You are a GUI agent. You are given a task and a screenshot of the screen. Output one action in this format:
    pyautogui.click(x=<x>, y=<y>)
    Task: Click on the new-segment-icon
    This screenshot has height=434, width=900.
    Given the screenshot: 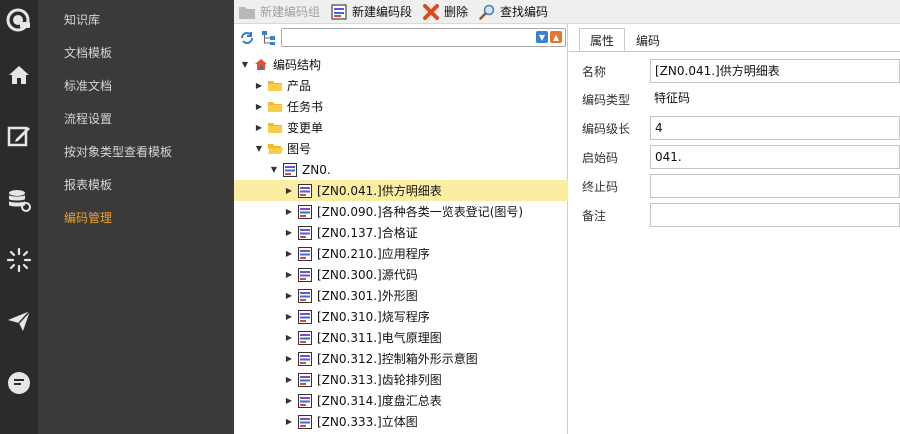 What is the action you would take?
    pyautogui.click(x=339, y=12)
    